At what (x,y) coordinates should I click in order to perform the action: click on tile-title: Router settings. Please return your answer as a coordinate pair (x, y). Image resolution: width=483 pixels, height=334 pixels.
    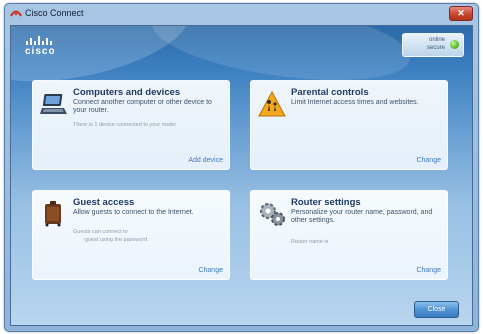
    Looking at the image, I should click on (326, 202).